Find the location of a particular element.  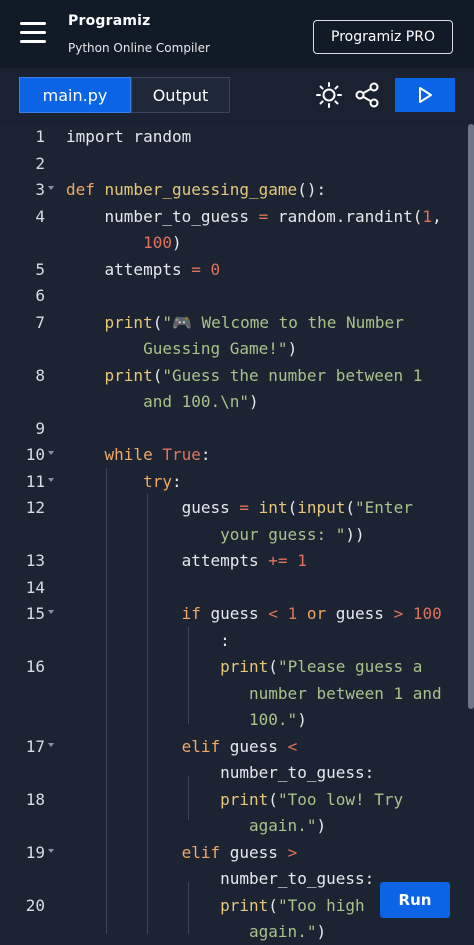

code-line: your guess: ")) is located at coordinates (237, 535).